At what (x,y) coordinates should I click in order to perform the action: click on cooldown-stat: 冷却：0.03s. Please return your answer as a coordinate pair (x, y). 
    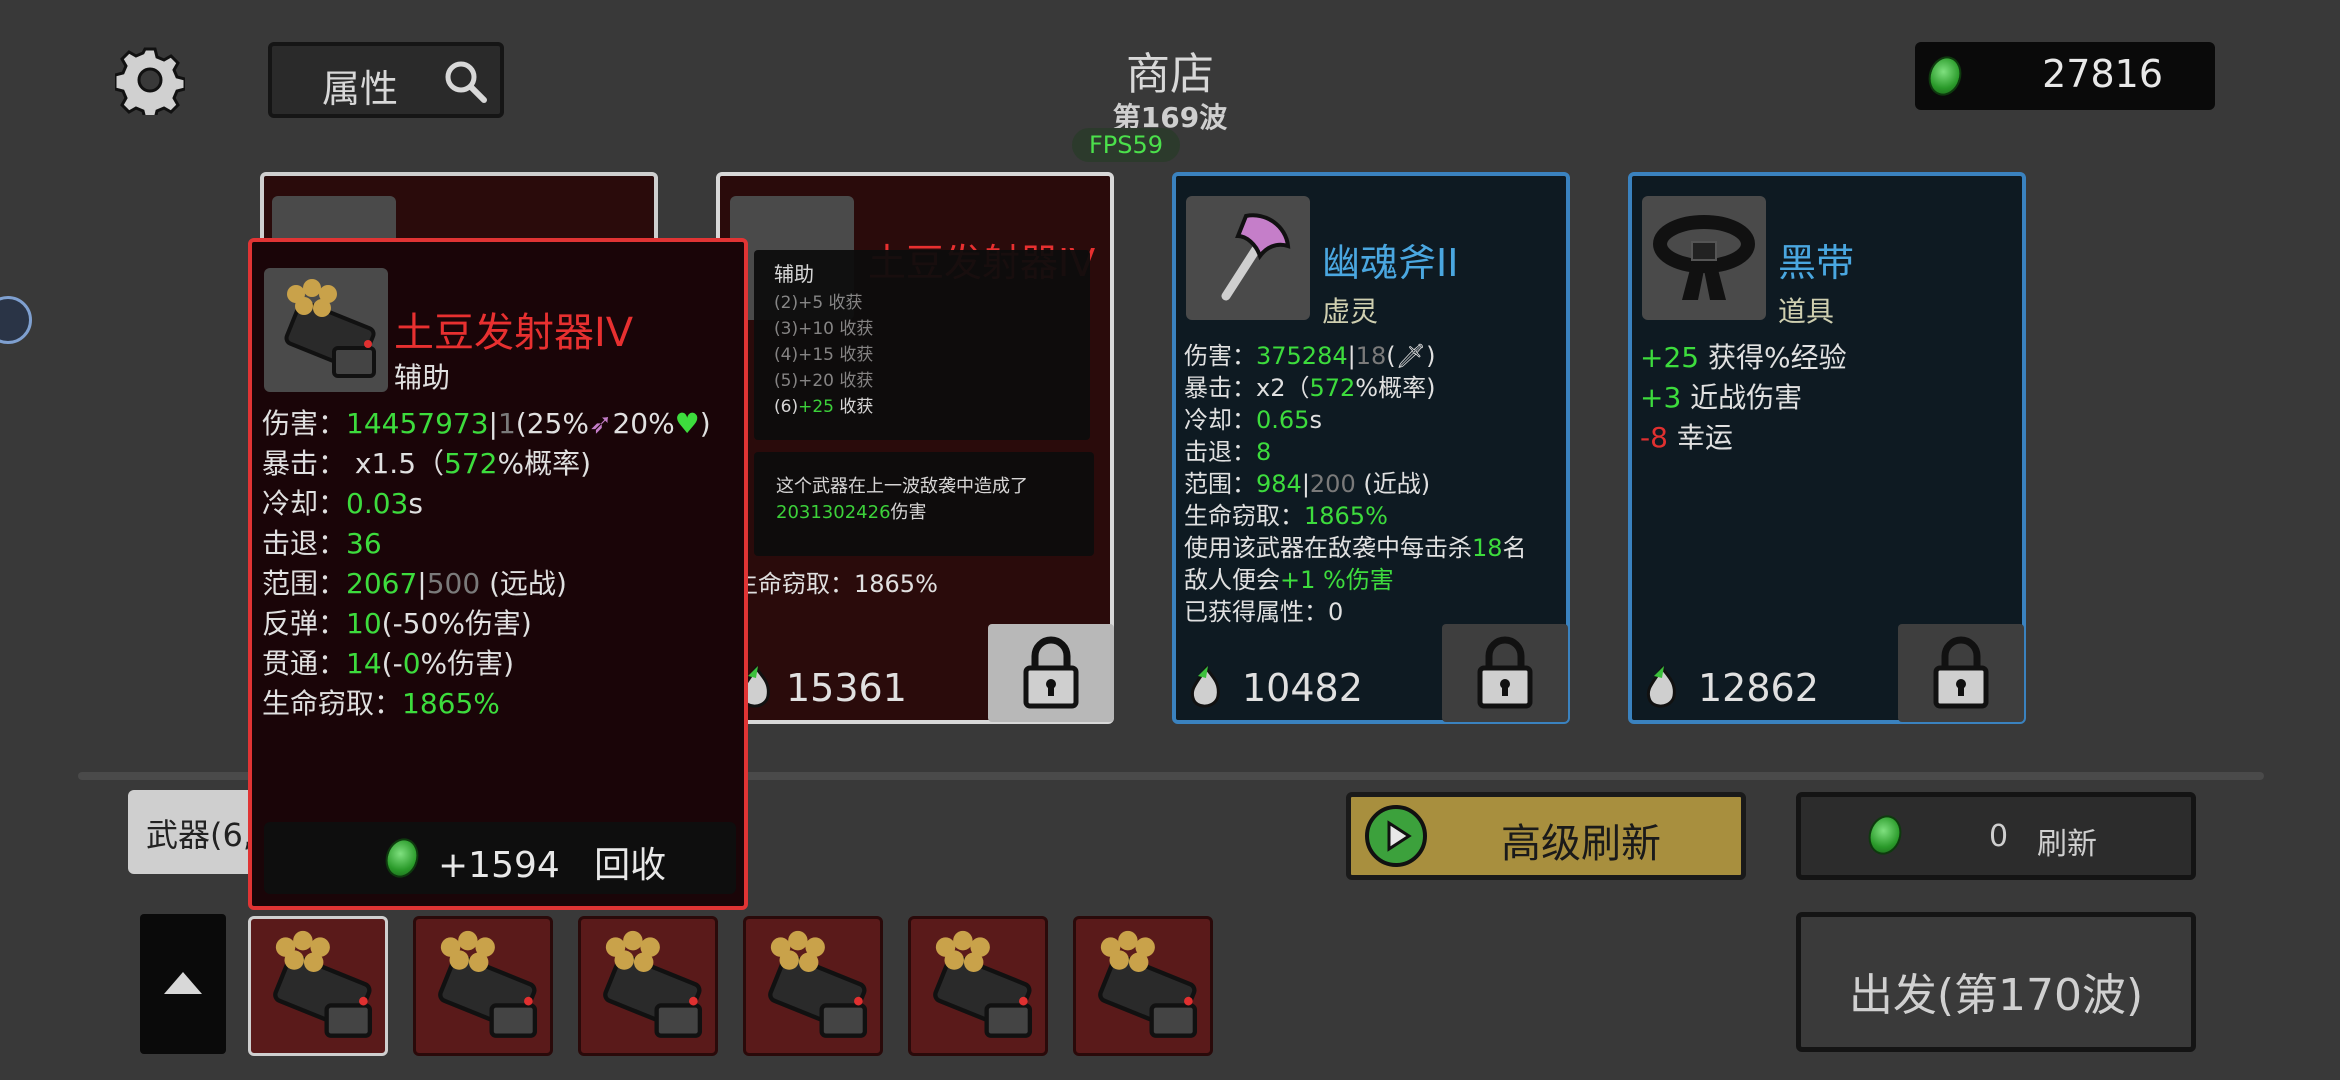
    Looking at the image, I should click on (342, 503).